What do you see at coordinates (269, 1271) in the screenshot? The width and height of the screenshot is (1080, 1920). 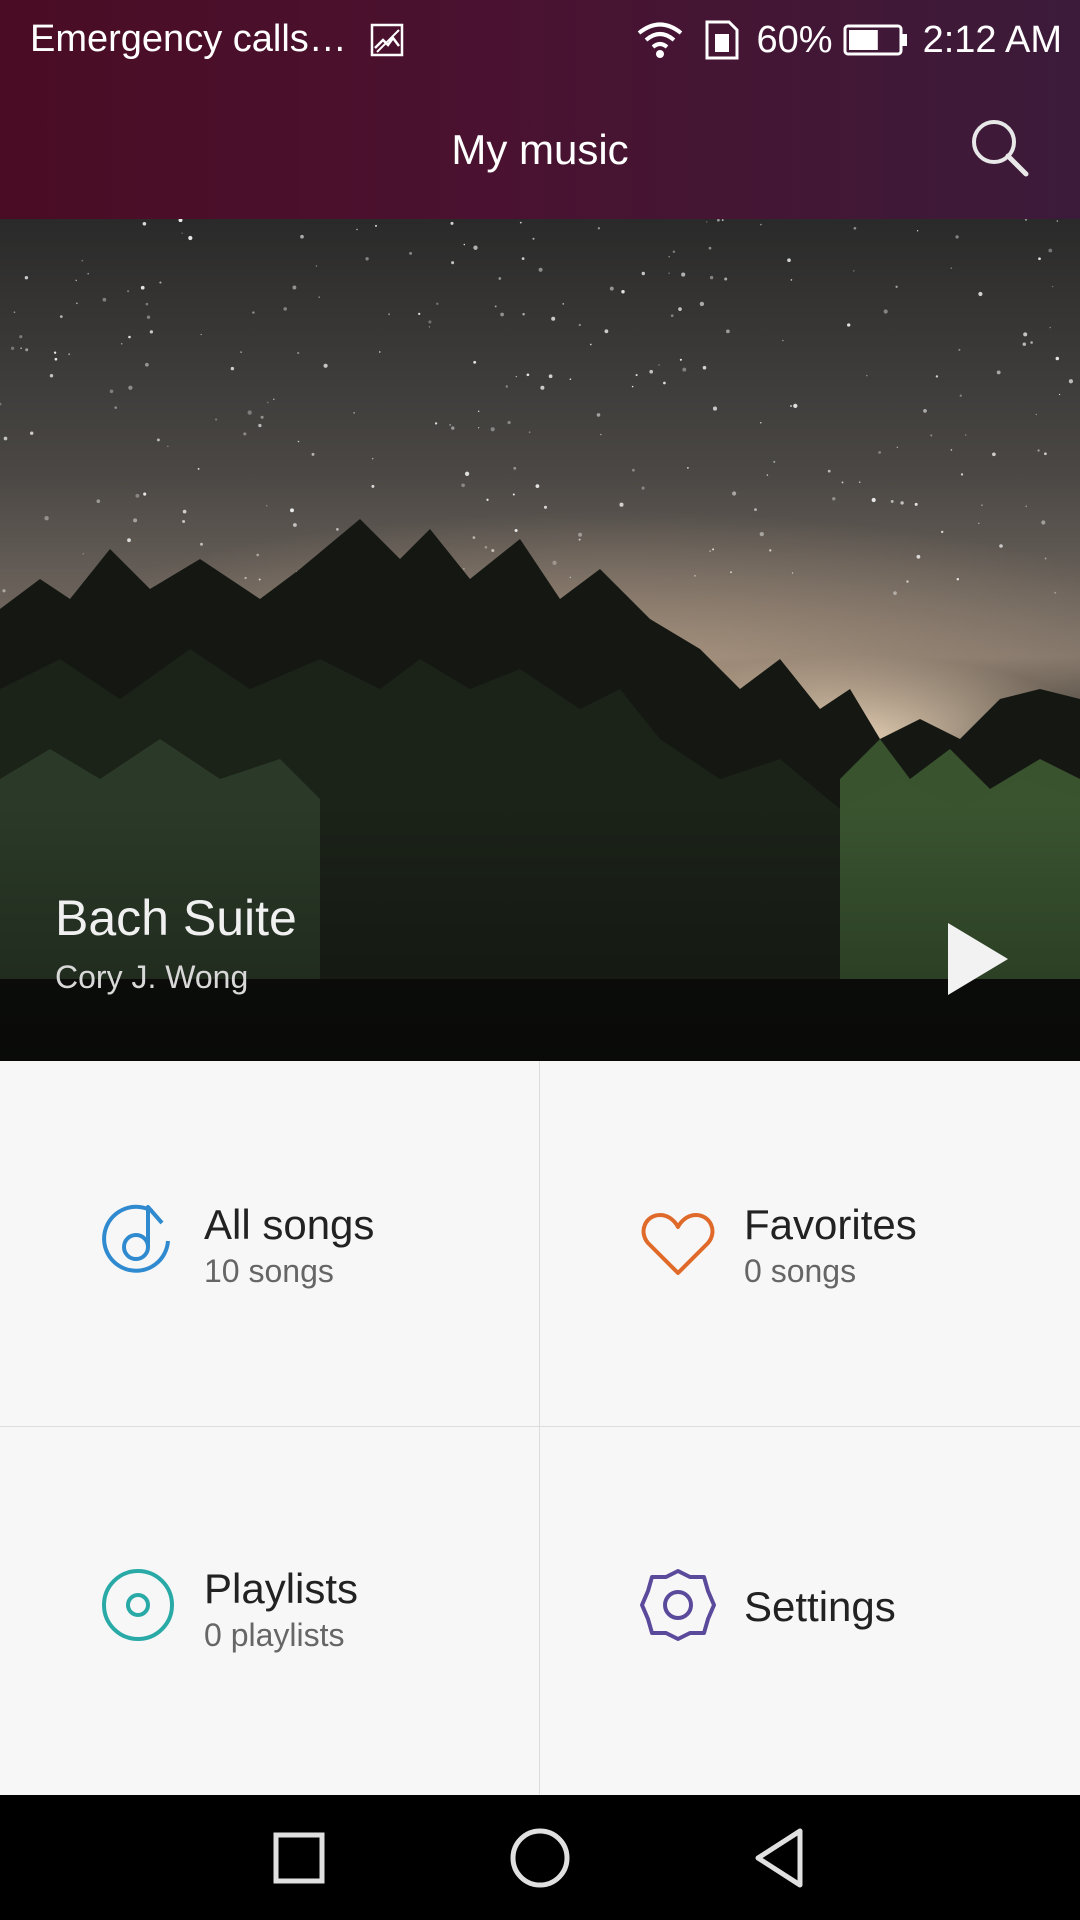 I see `all-songs-count: 10 songs` at bounding box center [269, 1271].